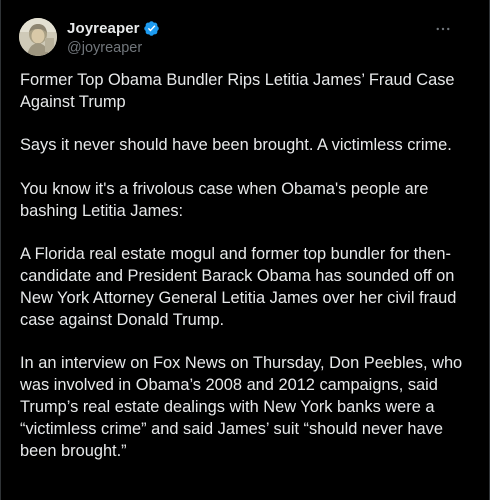 This screenshot has width=490, height=500. Describe the element at coordinates (103, 28) in the screenshot. I see `display-name: Joyreaper` at that location.